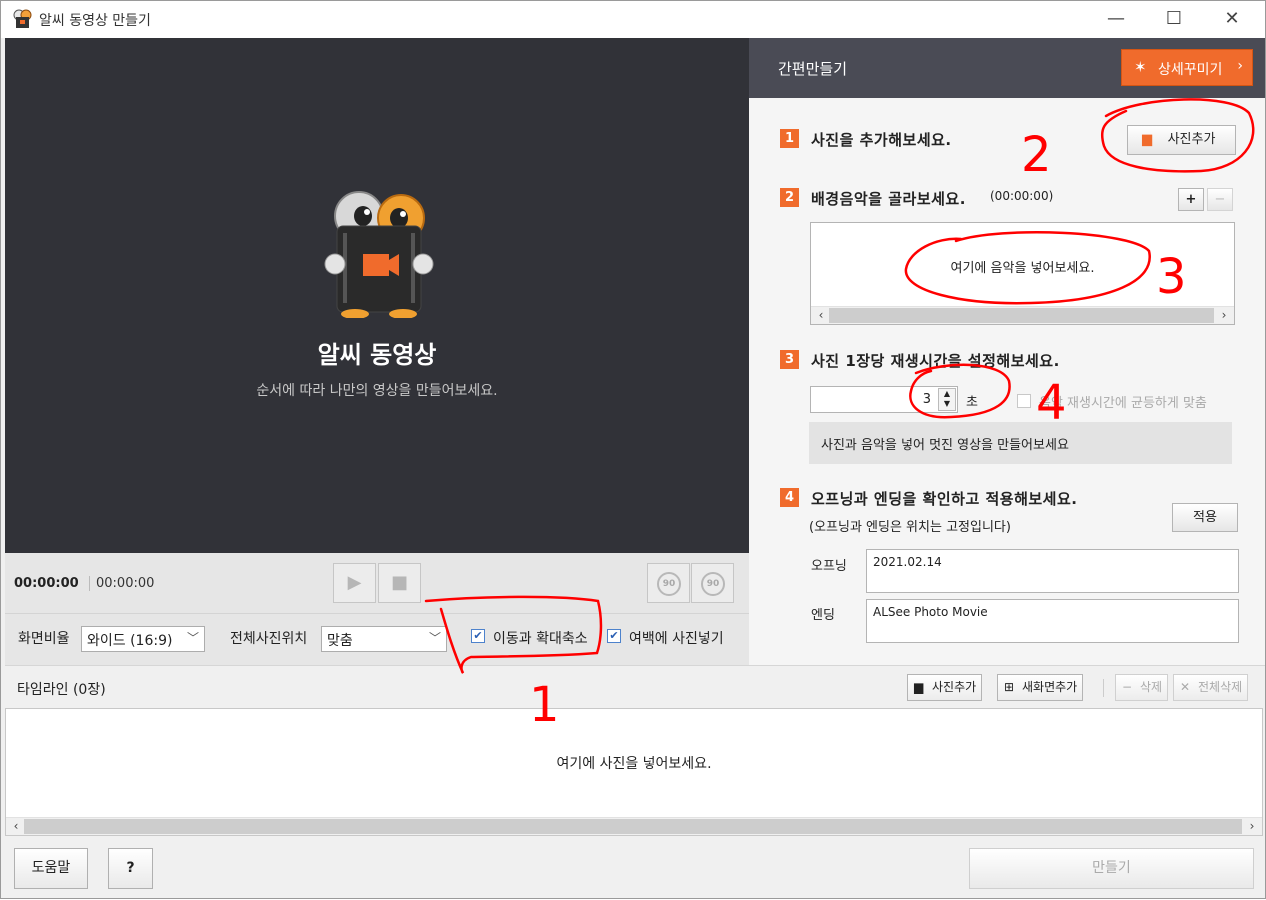 Image resolution: width=1266 pixels, height=900 pixels. What do you see at coordinates (634, 764) in the screenshot?
I see `timeline-drop-message: 여기에 사진을 넣어보세요.` at bounding box center [634, 764].